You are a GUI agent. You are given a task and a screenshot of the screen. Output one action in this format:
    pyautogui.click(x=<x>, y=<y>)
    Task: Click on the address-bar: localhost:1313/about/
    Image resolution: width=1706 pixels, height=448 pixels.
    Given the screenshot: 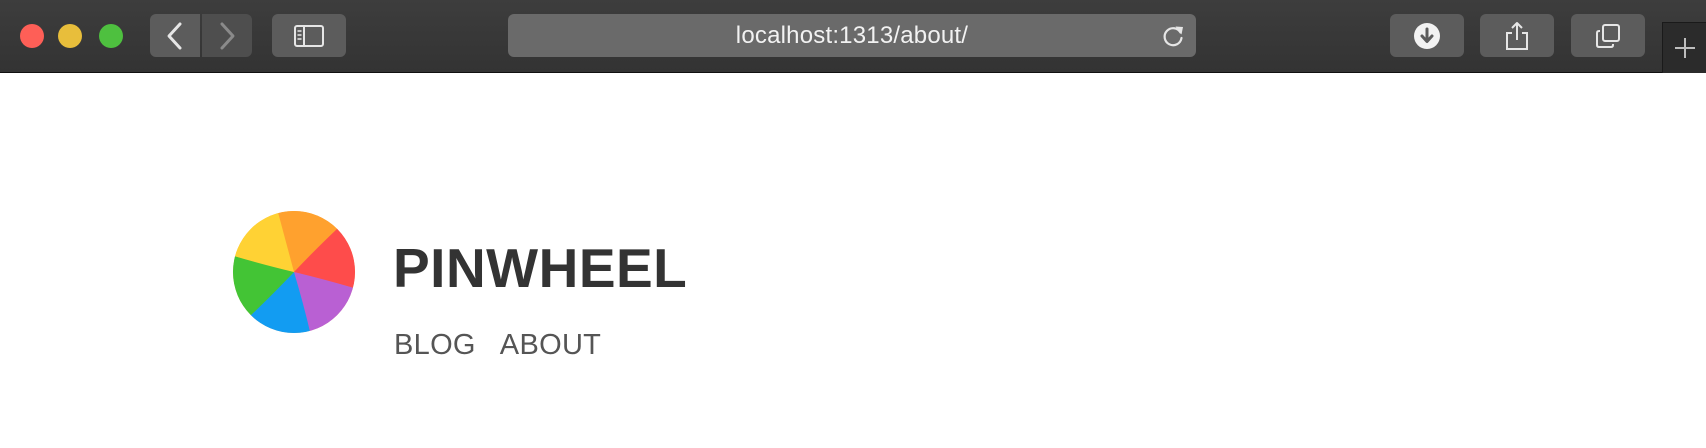 What is the action you would take?
    pyautogui.click(x=852, y=35)
    